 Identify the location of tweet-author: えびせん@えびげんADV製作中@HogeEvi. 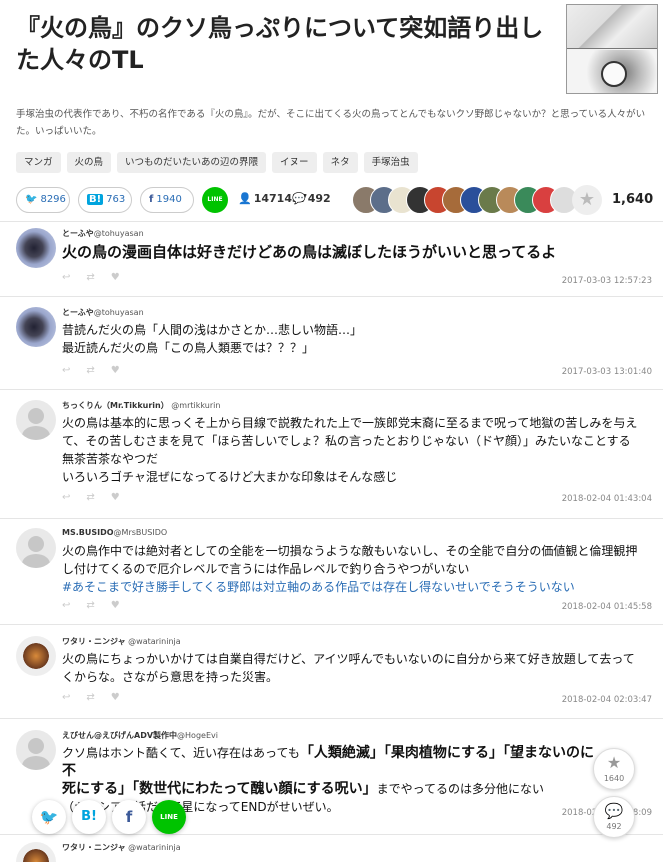
(140, 735).